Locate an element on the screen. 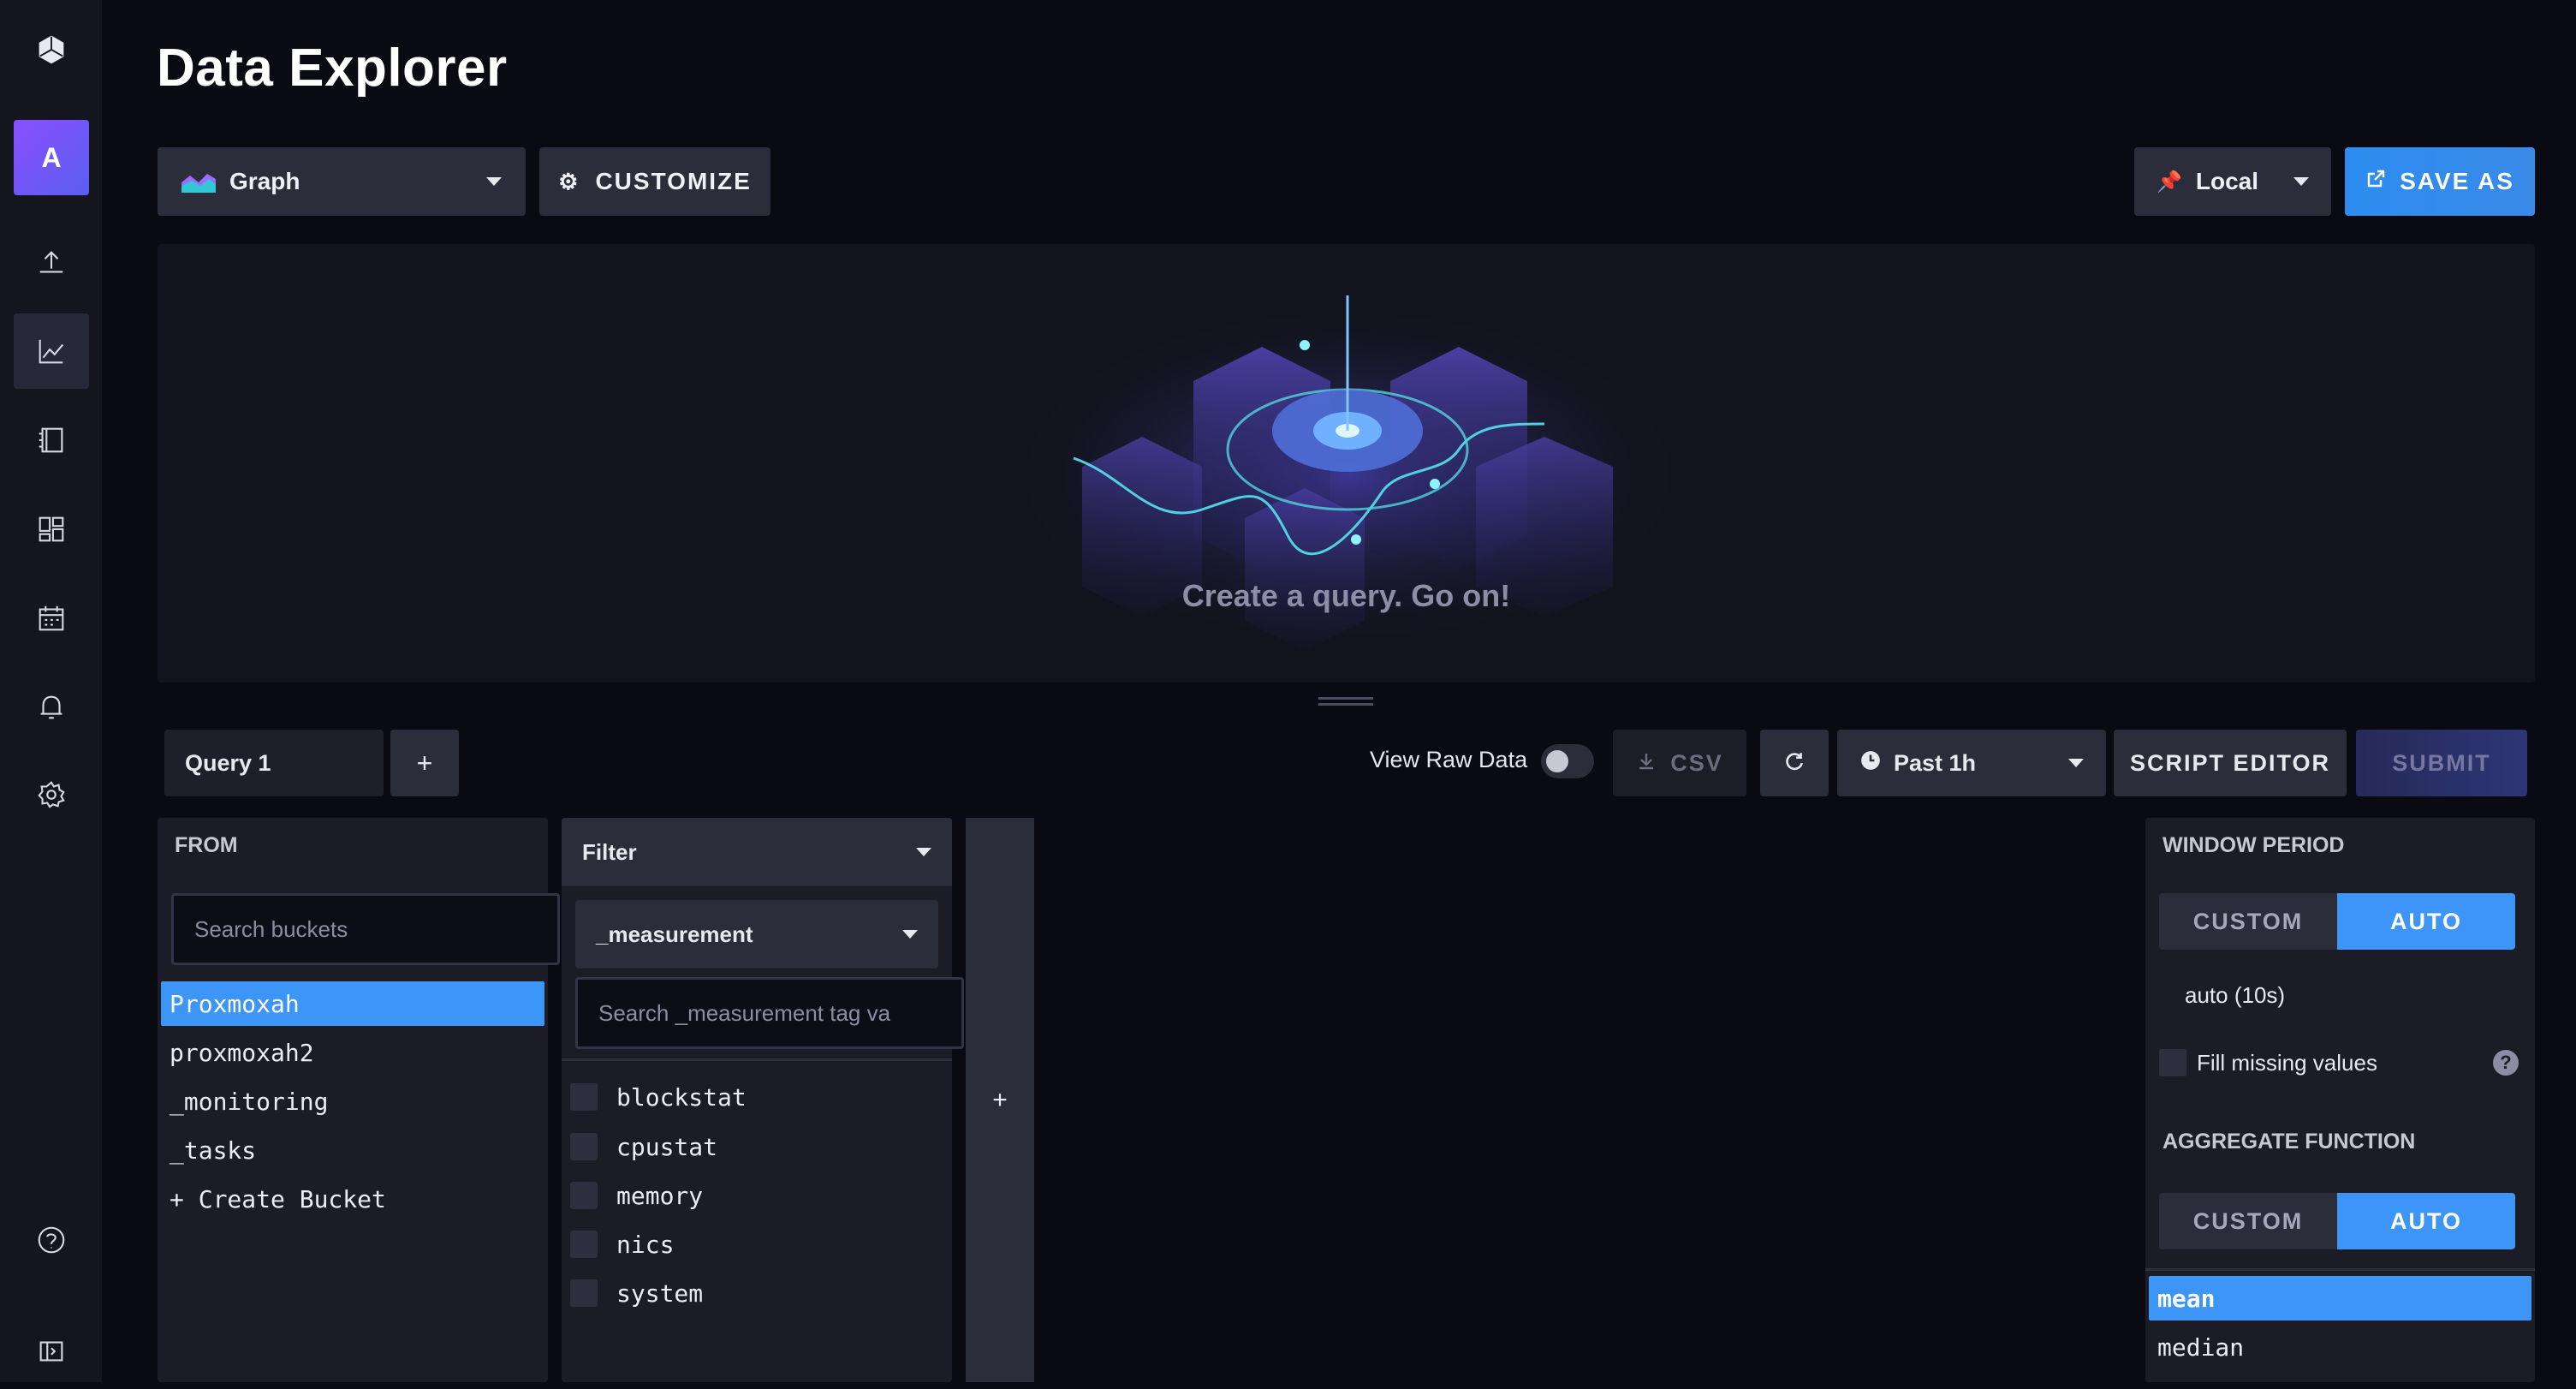 The width and height of the screenshot is (2576, 1389). influx-logo-icon is located at coordinates (51, 49).